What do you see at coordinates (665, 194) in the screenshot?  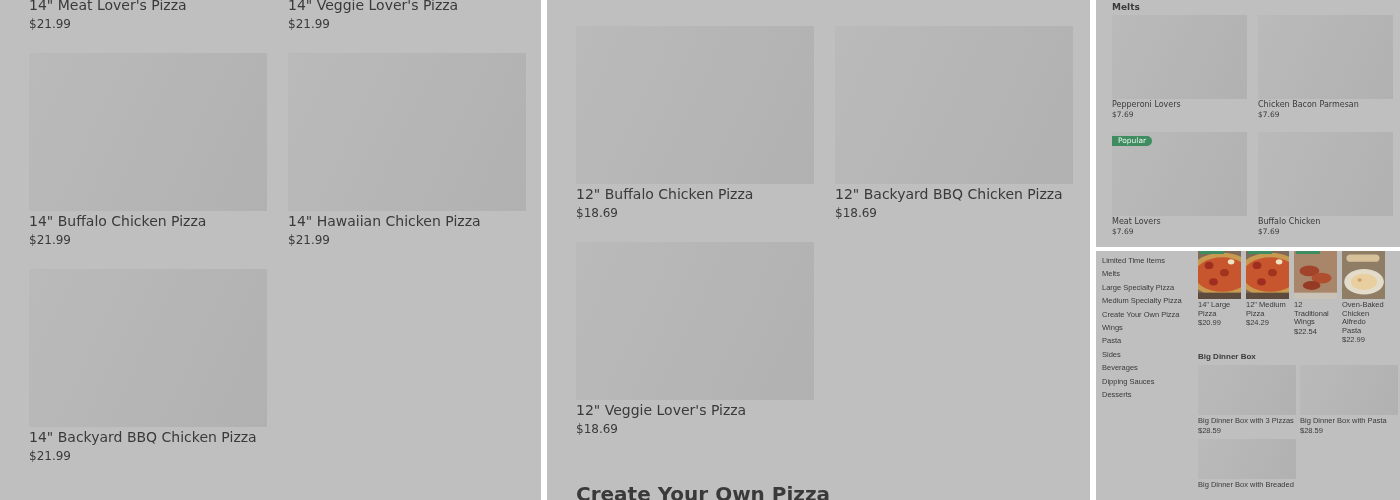 I see `item-title: 12" Buffalo Chicken Pizza` at bounding box center [665, 194].